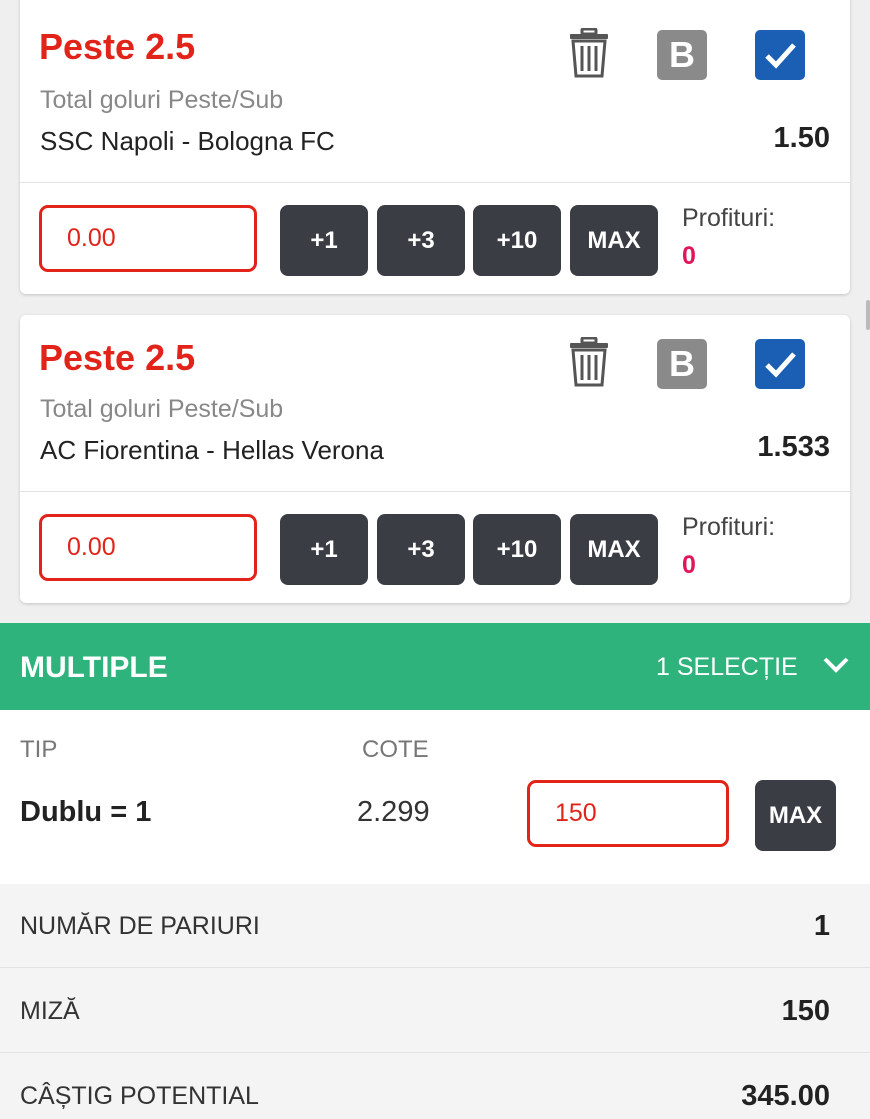 This screenshot has height=1119, width=870. Describe the element at coordinates (94, 667) in the screenshot. I see `multiple-title: MULTIPLE` at that location.